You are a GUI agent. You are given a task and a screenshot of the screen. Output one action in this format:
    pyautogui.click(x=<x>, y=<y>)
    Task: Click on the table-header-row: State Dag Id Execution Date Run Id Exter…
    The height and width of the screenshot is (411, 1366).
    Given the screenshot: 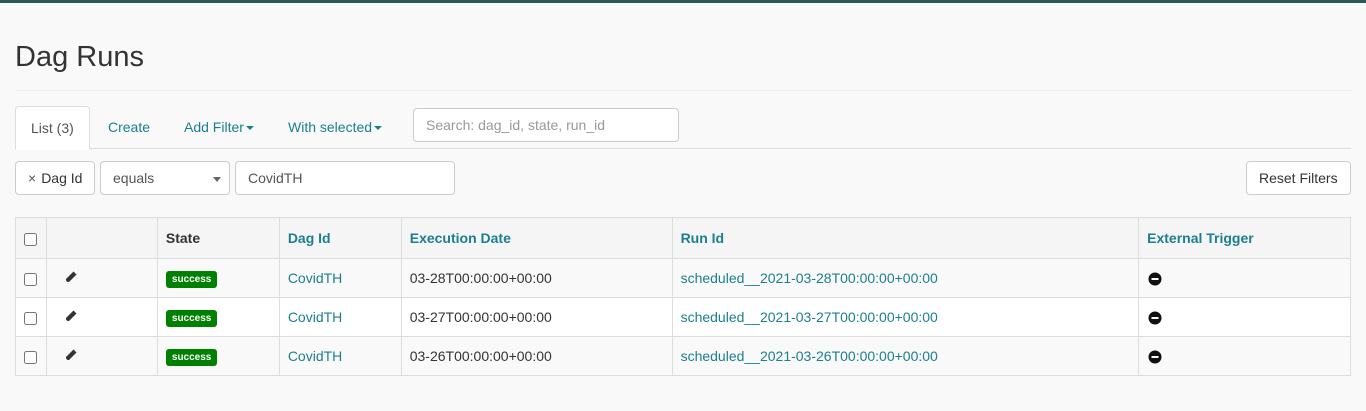 What is the action you would take?
    pyautogui.click(x=683, y=238)
    